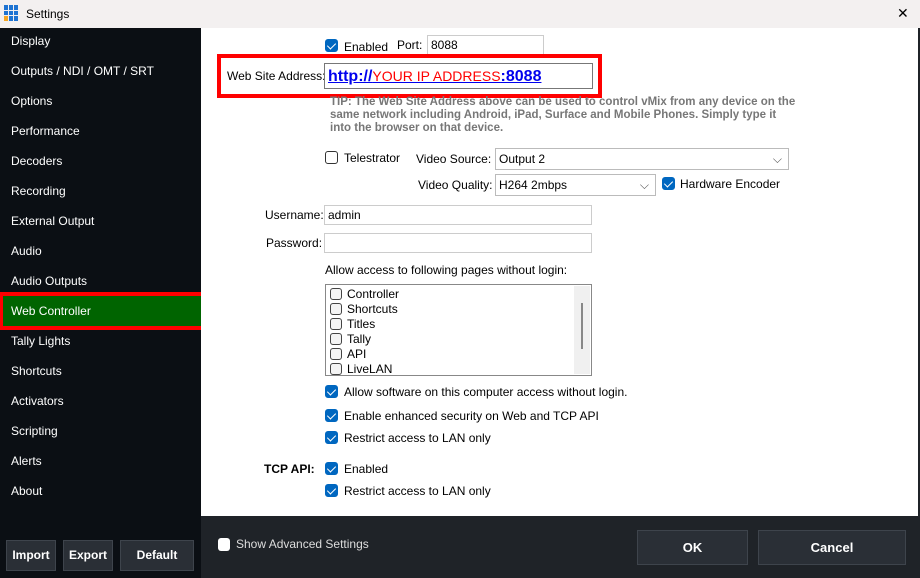 The height and width of the screenshot is (578, 920). What do you see at coordinates (692, 547) in the screenshot?
I see `ok-button: OK` at bounding box center [692, 547].